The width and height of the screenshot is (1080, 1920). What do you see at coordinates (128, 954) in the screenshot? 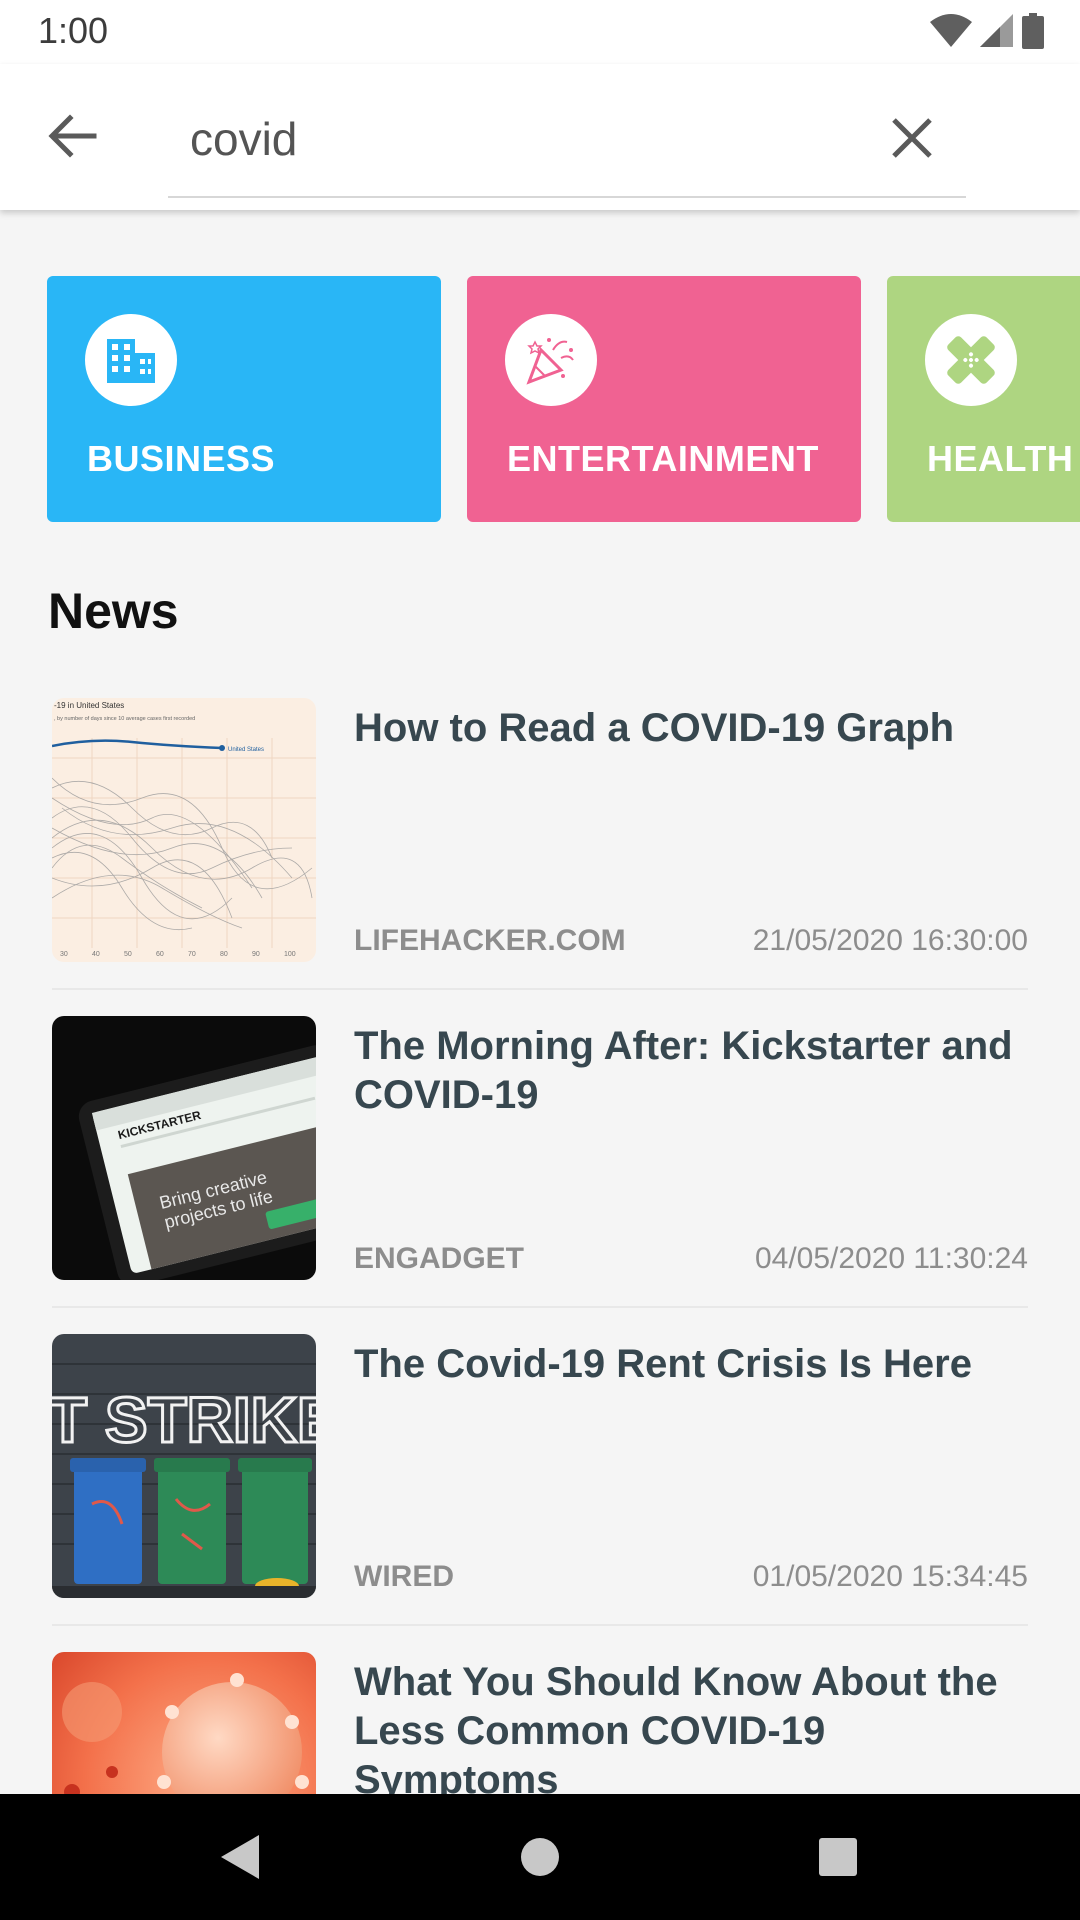
I see `graph-thumbnail-tick: 50` at bounding box center [128, 954].